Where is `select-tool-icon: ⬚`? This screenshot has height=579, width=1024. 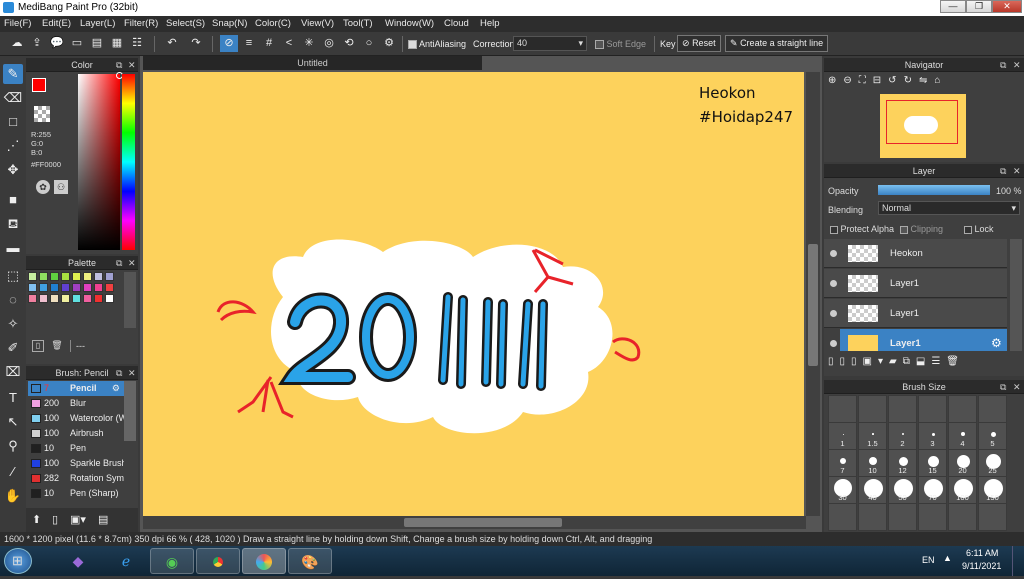 select-tool-icon: ⬚ is located at coordinates (13, 276).